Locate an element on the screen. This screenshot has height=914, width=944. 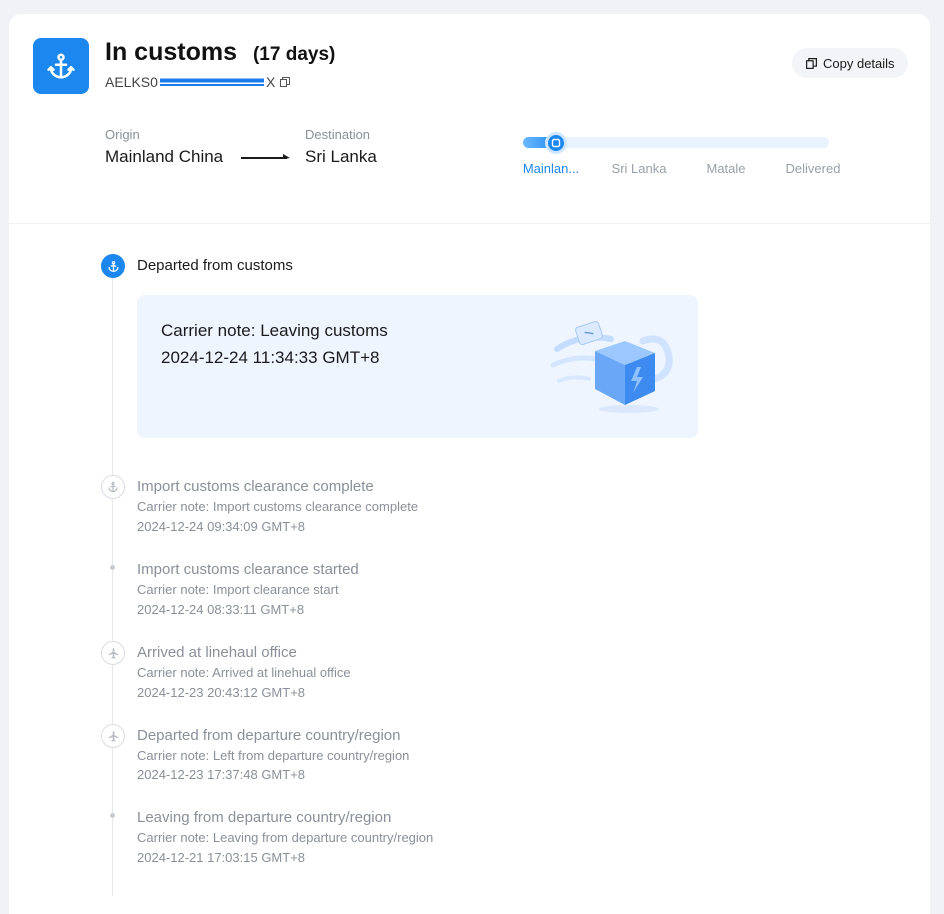
event-note: Carrier note: Arrived at linehual office is located at coordinates (244, 672).